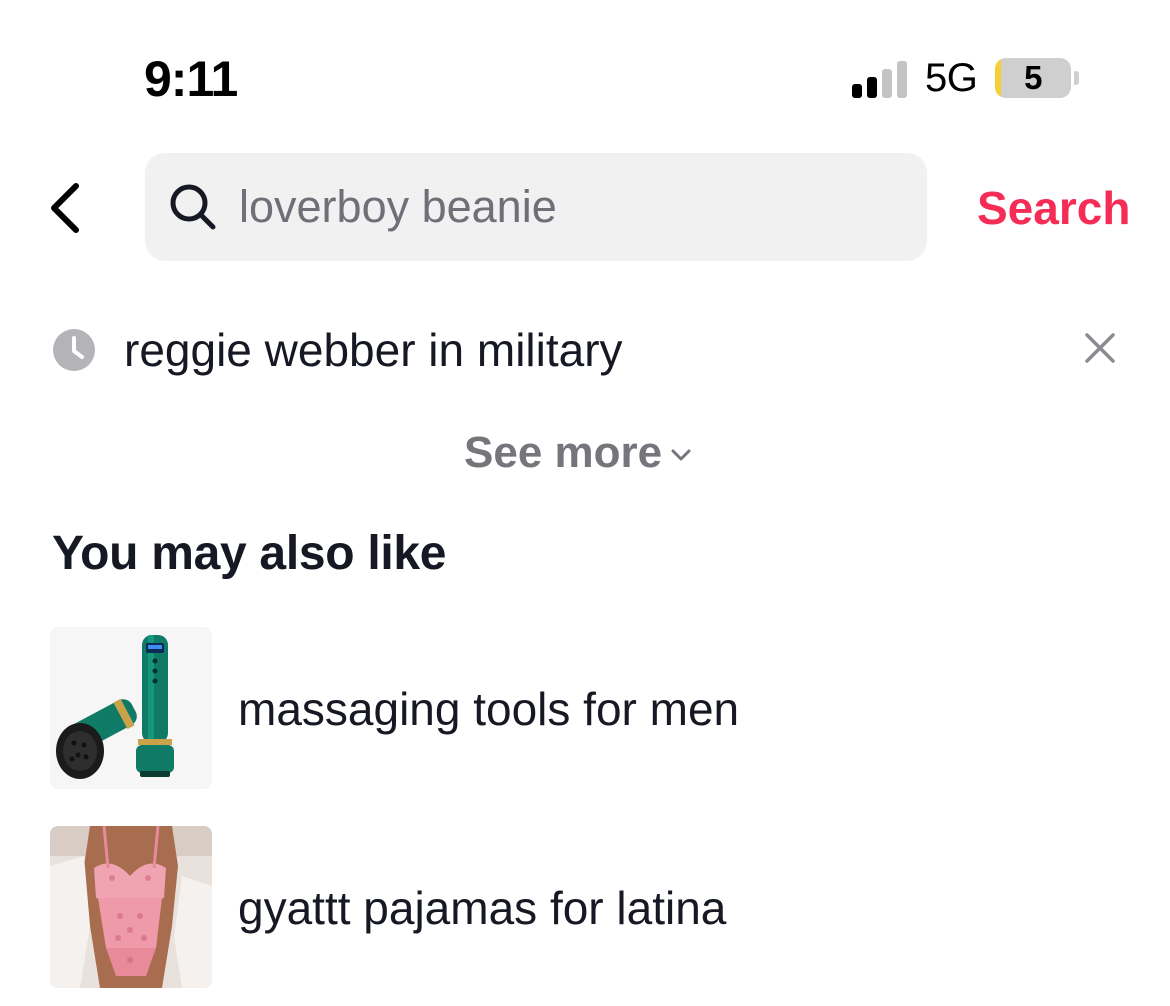 This screenshot has height=1006, width=1170. I want to click on battery-level: 5, so click(1033, 77).